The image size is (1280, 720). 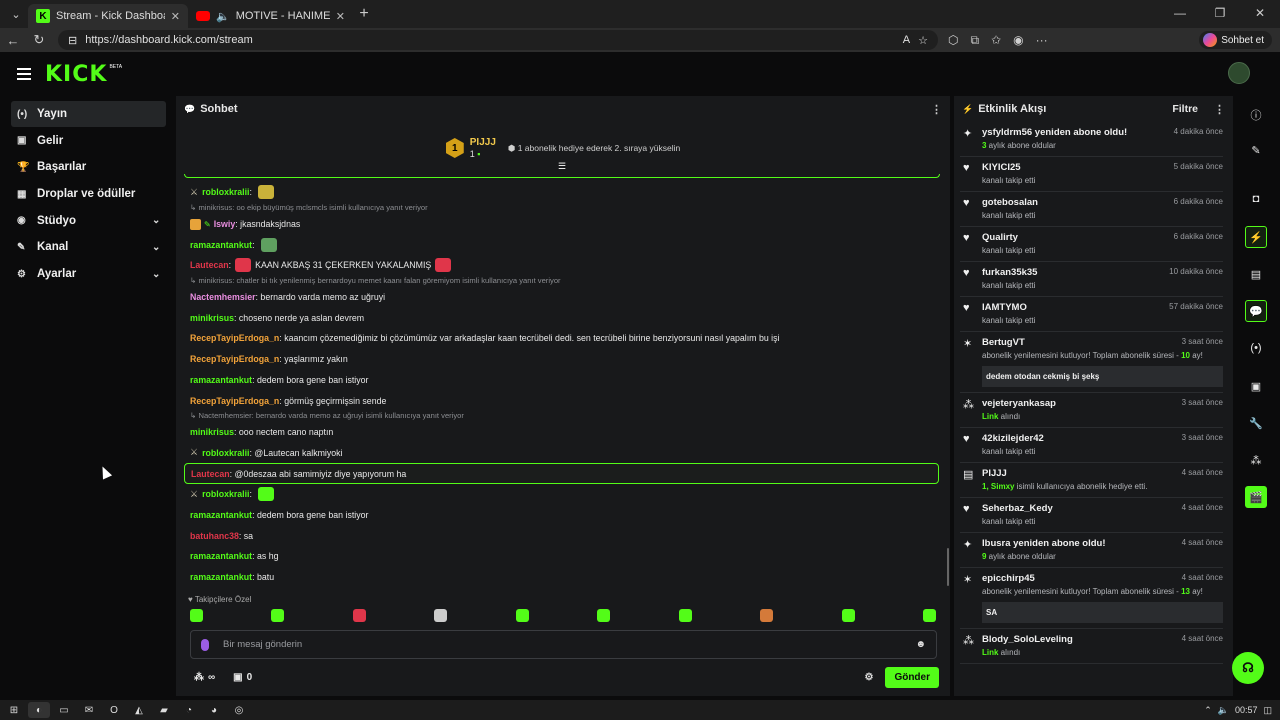 I want to click on send-button: Gönder, so click(x=912, y=677).